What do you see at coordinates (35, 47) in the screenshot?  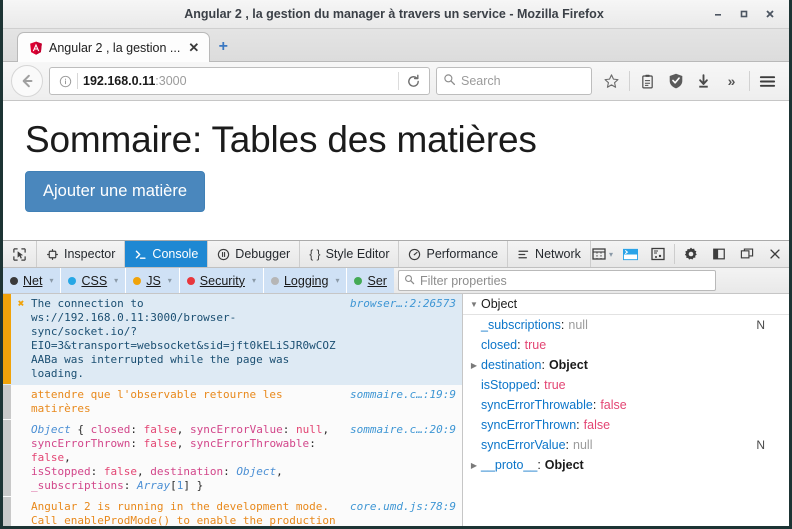 I see `angular-icon` at bounding box center [35, 47].